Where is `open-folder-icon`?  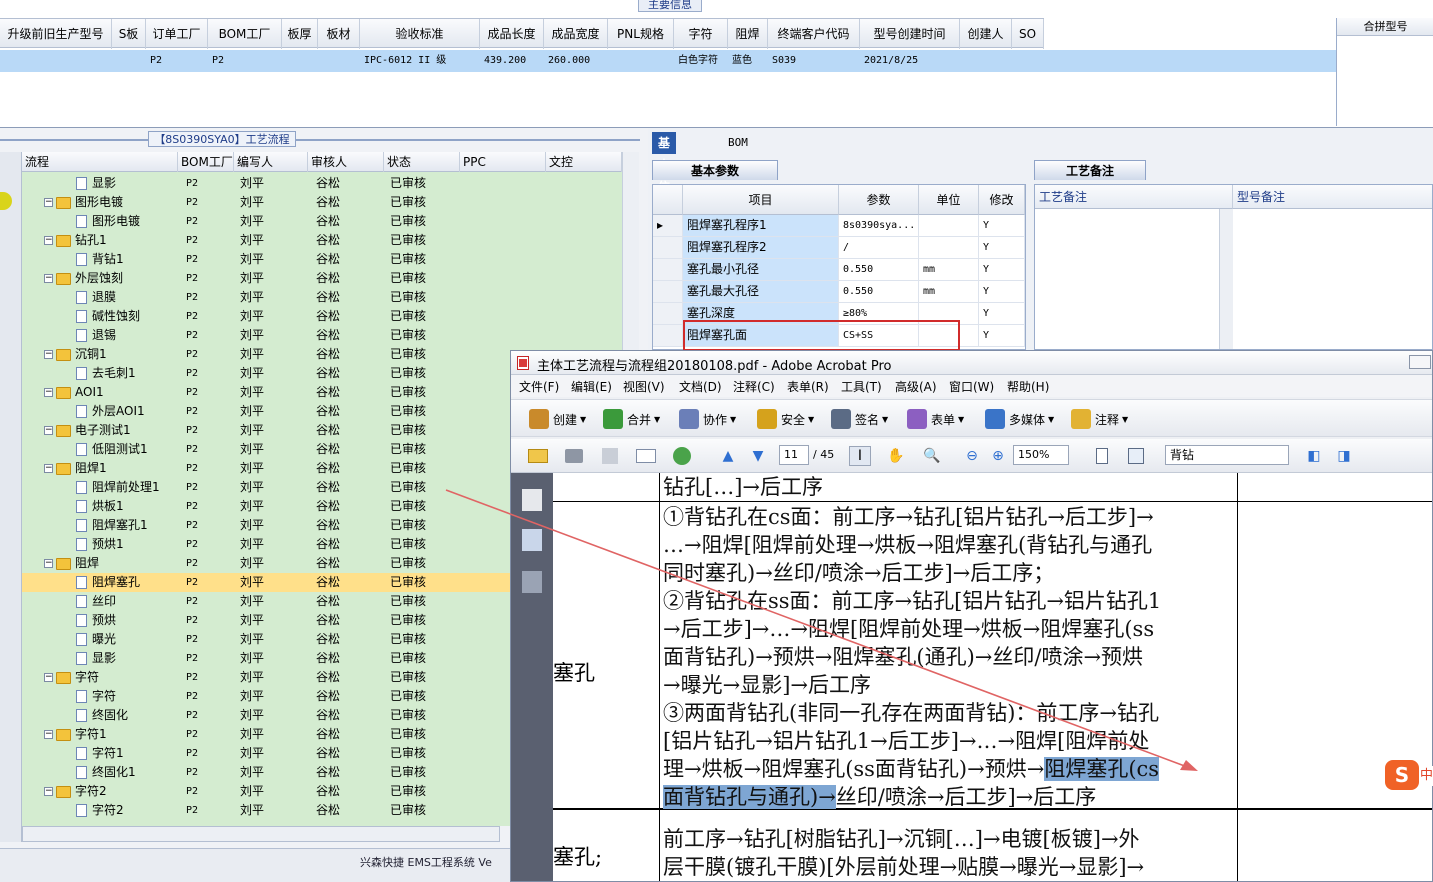
open-folder-icon is located at coordinates (538, 456).